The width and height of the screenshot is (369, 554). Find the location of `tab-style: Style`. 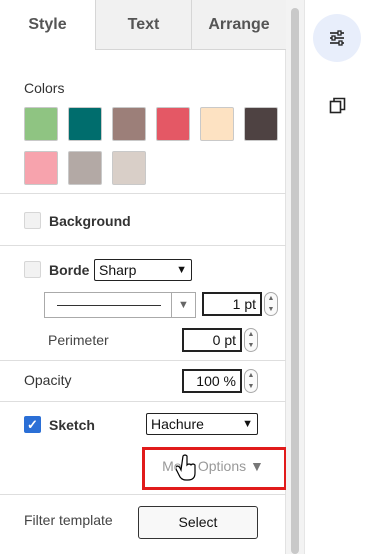

tab-style: Style is located at coordinates (48, 25).